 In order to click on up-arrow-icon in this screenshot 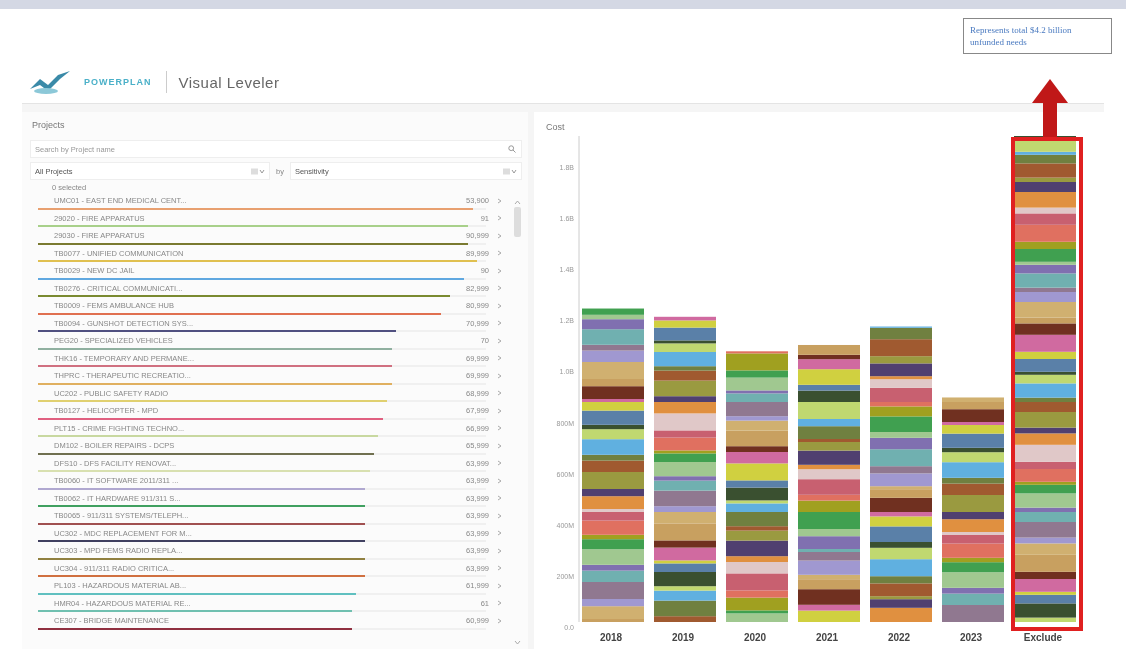, I will do `click(1050, 108)`.